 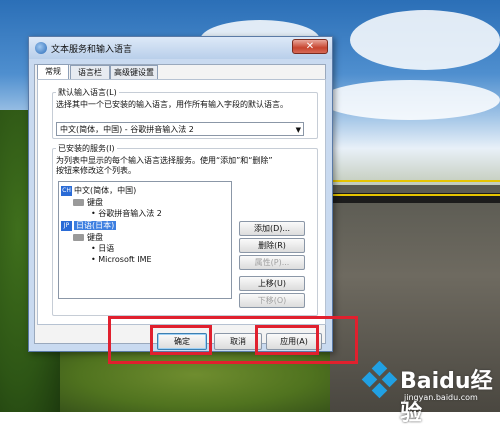 What do you see at coordinates (96, 170) in the screenshot?
I see `installed-services-description-2: 按钮来修改这个列表。` at bounding box center [96, 170].